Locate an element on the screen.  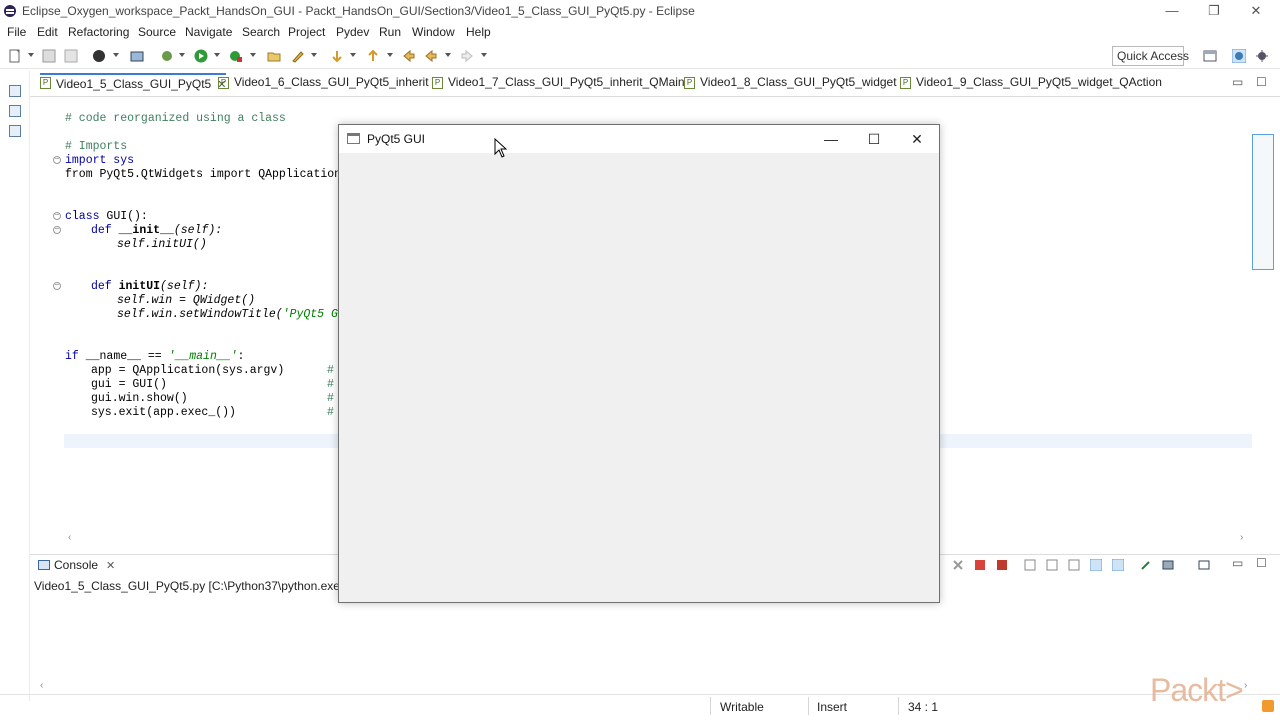
menu-pydev: Pydev is located at coordinates (352, 32).